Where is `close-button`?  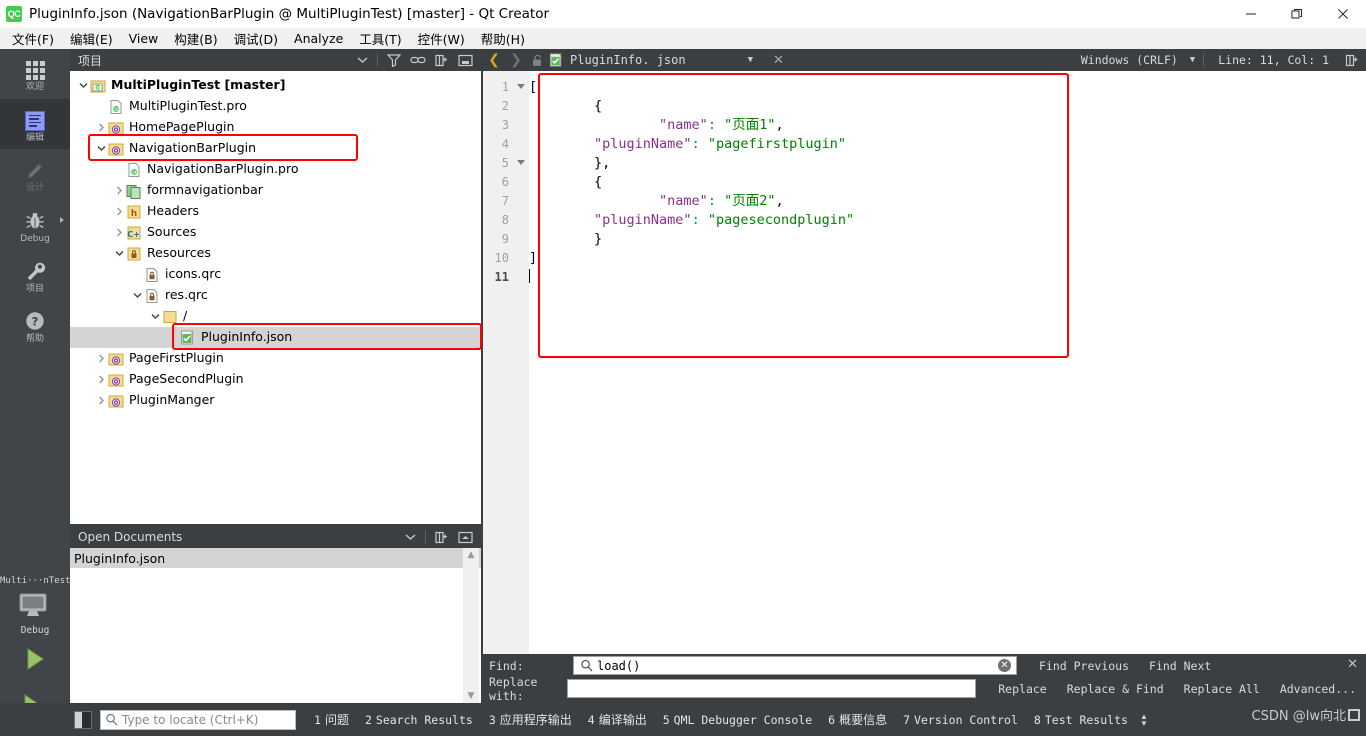 close-button is located at coordinates (1343, 14).